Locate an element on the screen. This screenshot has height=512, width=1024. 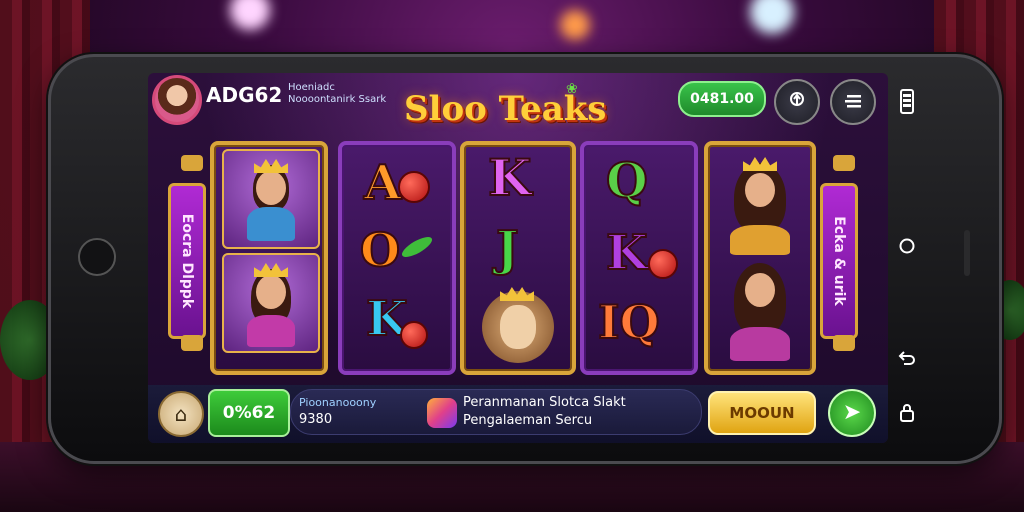
arrow-icon: ➤ is located at coordinates (852, 412).